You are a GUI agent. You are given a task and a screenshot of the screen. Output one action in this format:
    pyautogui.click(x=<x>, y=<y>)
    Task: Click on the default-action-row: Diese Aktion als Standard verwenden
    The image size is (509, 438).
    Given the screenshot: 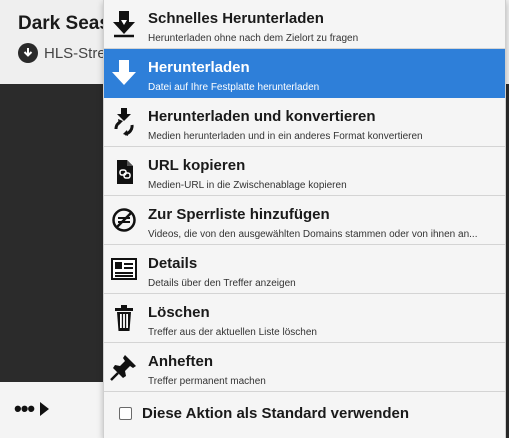 What is the action you would take?
    pyautogui.click(x=304, y=413)
    